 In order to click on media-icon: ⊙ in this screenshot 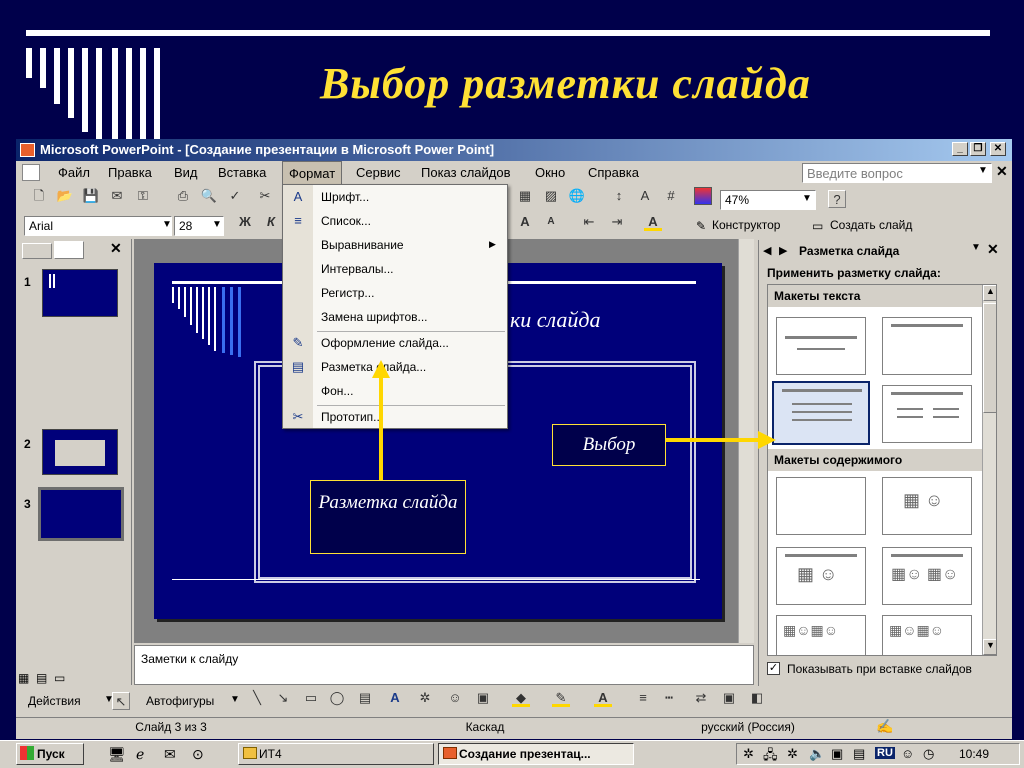, I will do `click(198, 754)`.